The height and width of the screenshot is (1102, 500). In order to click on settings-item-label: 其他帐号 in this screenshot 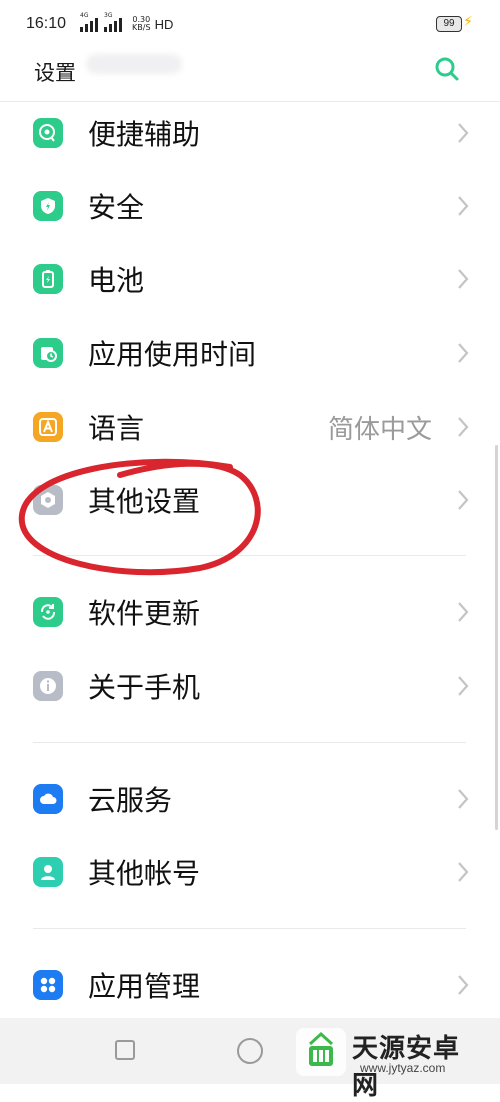, I will do `click(144, 873)`.